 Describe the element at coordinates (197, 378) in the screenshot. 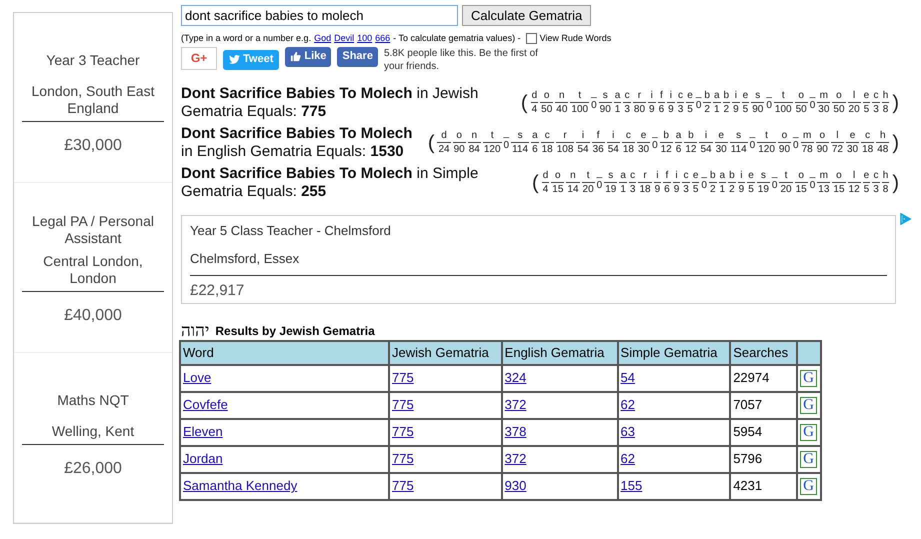

I see `word-link: Love` at that location.